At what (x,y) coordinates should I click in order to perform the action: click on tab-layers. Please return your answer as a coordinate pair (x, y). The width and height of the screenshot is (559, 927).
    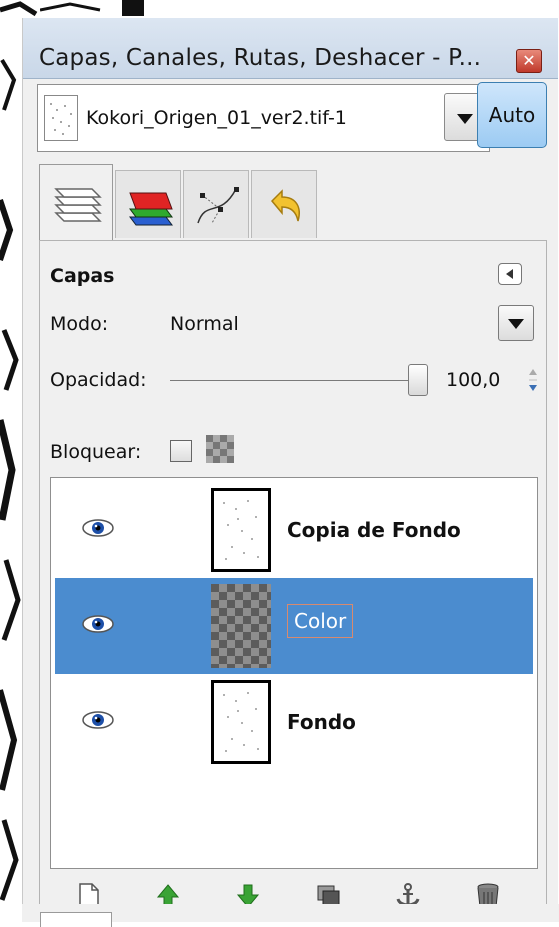
    Looking at the image, I should click on (76, 202).